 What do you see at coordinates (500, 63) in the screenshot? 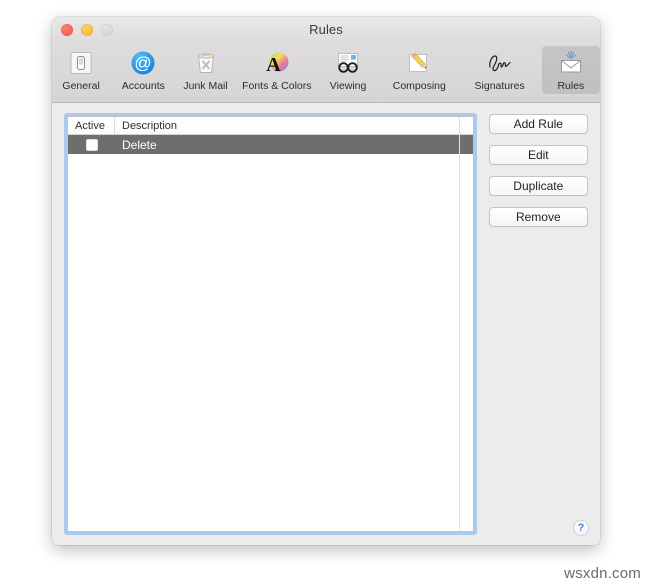
I see `signature-icon` at bounding box center [500, 63].